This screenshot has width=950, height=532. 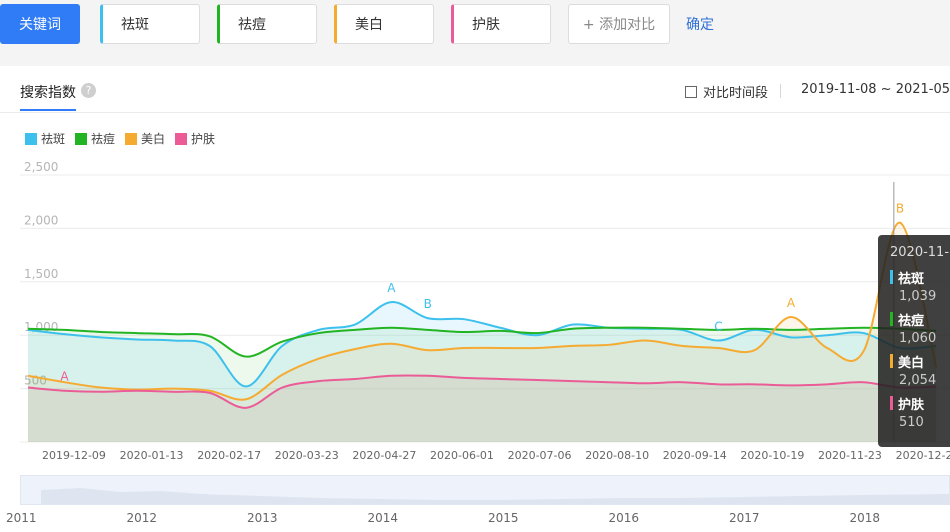 What do you see at coordinates (772, 455) in the screenshot?
I see `x-tick-label: 2020-10-19` at bounding box center [772, 455].